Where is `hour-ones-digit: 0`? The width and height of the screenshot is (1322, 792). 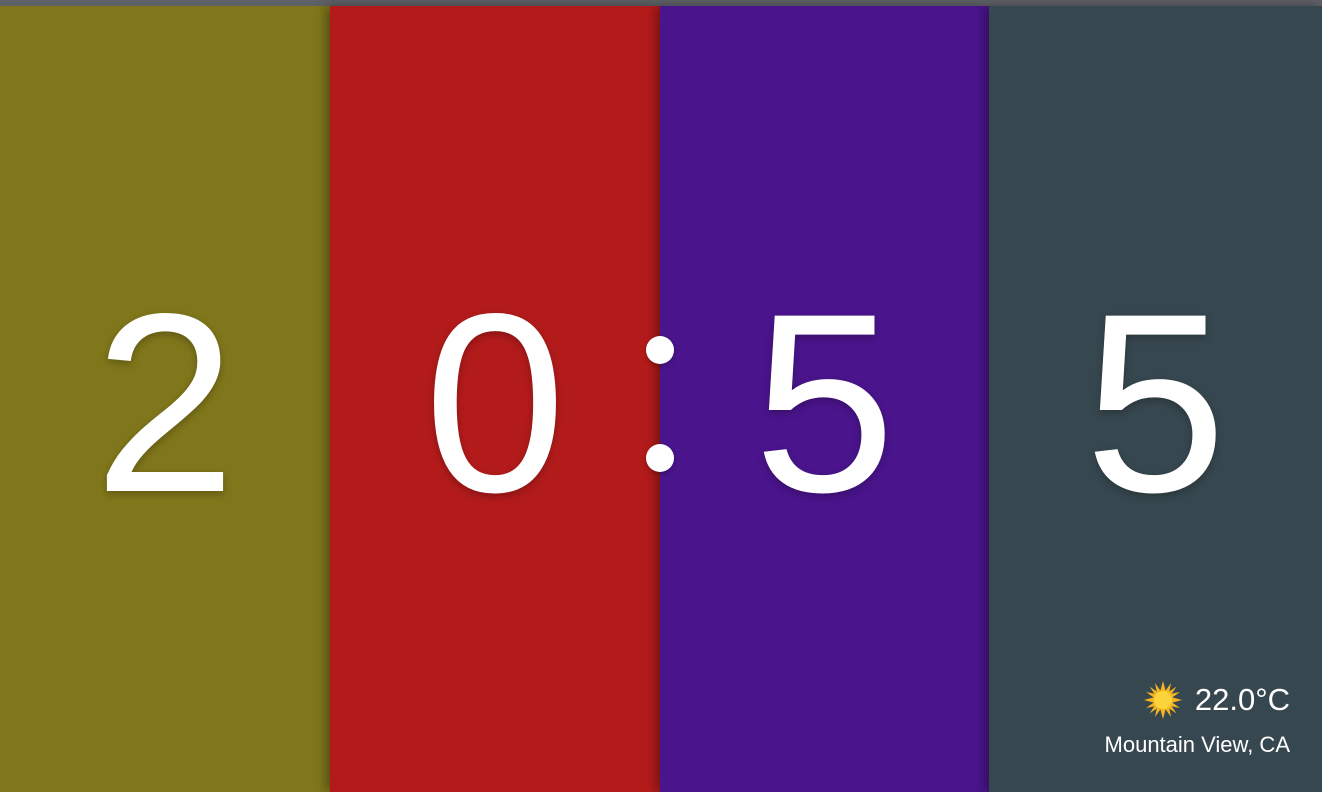
hour-ones-digit: 0 is located at coordinates (495, 403).